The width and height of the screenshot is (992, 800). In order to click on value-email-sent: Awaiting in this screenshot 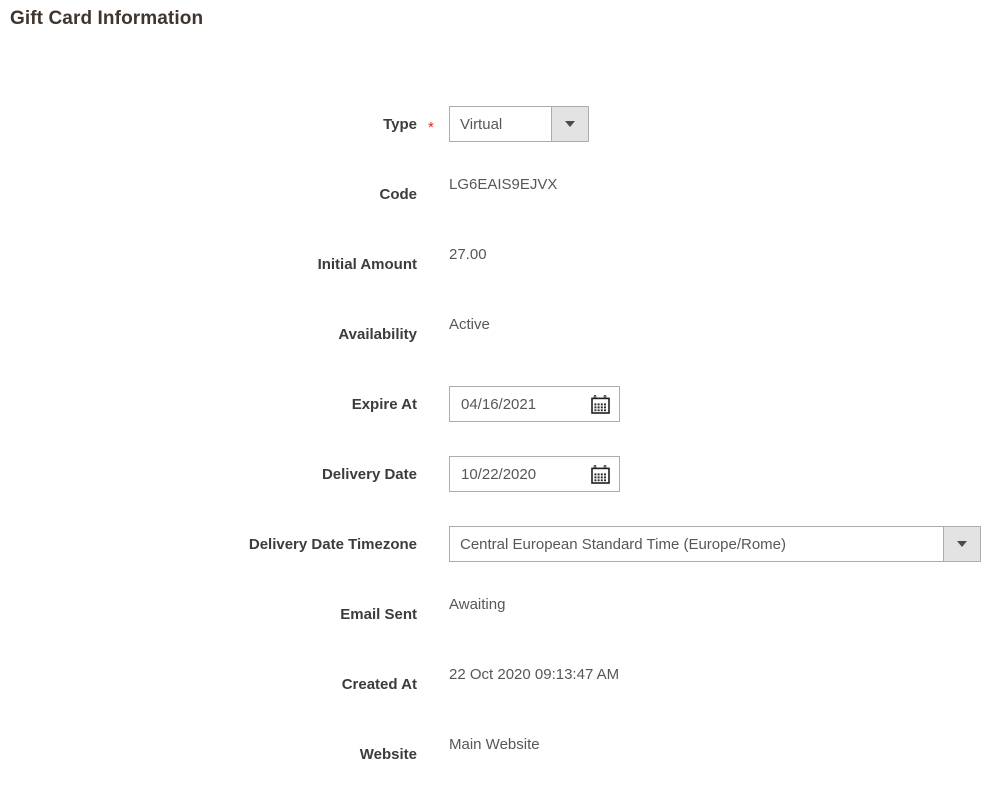, I will do `click(477, 604)`.